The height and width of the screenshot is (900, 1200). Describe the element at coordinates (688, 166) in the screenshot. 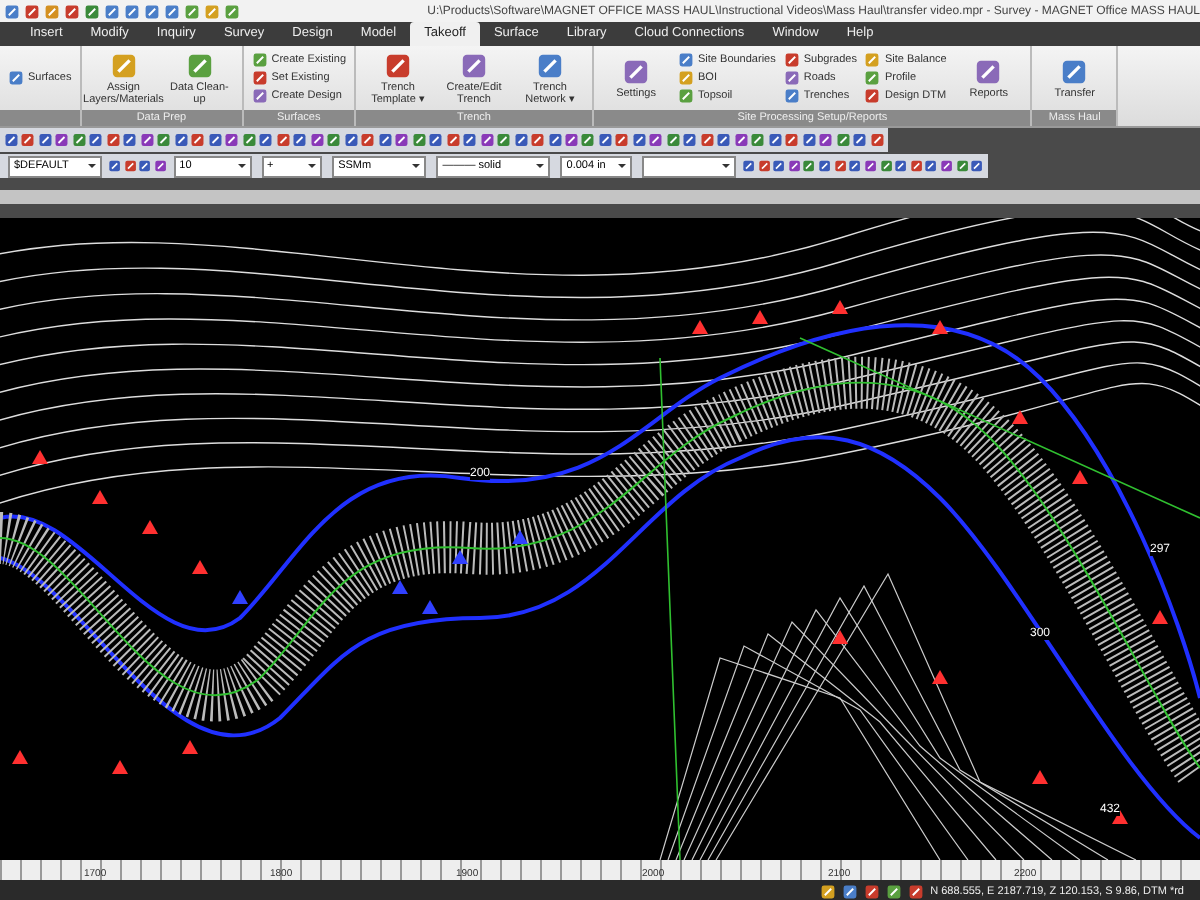

I see `dropdown` at that location.